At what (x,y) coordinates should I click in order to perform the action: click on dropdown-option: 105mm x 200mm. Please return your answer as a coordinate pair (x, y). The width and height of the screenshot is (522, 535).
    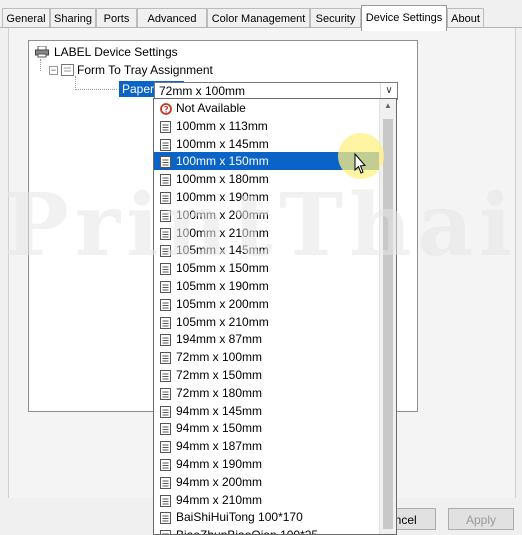
    Looking at the image, I should click on (267, 304).